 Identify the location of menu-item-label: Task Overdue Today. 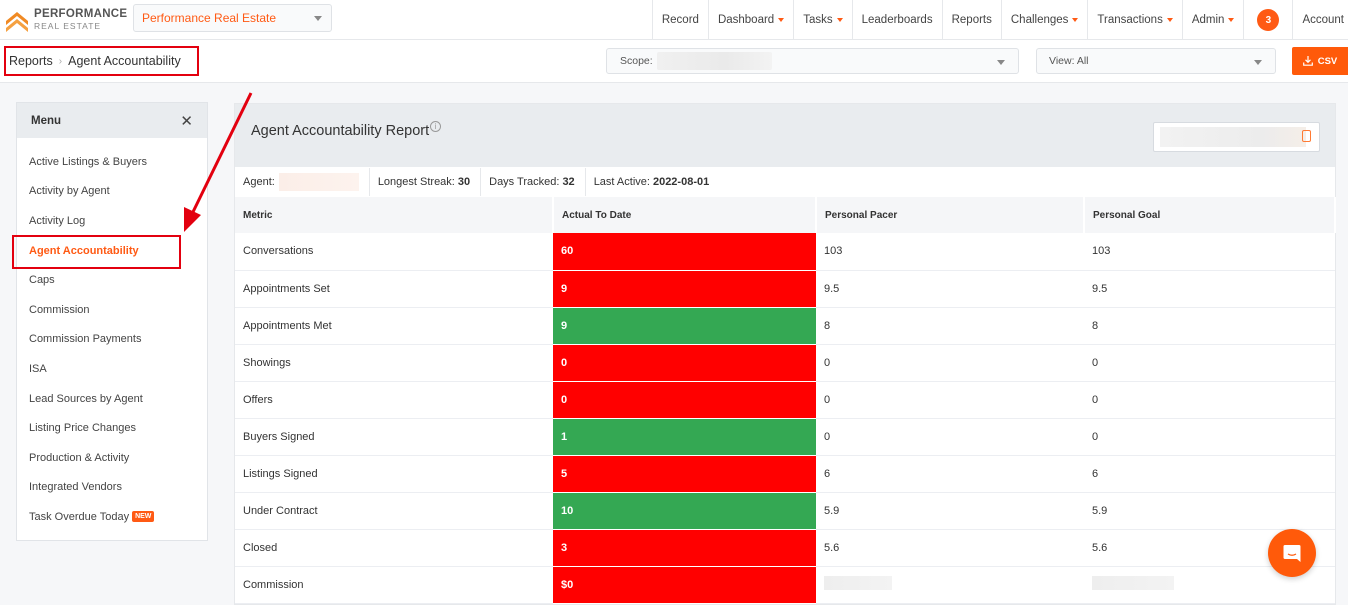
(79, 516).